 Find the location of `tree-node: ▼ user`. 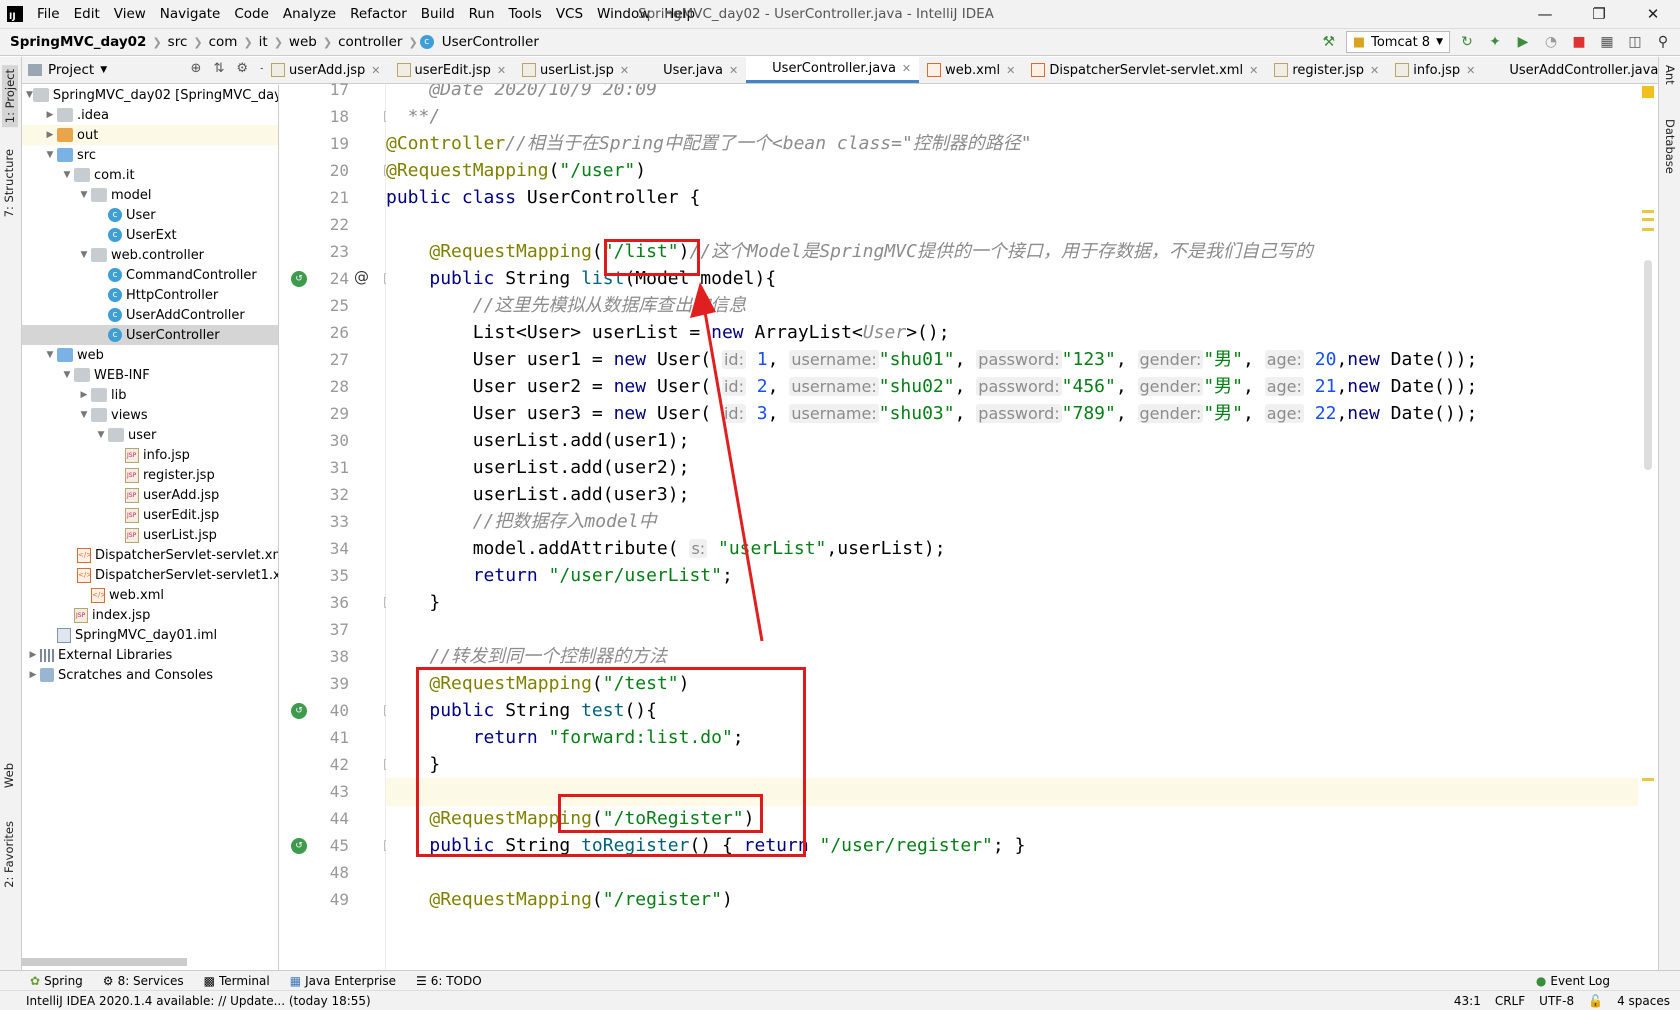

tree-node: ▼ user is located at coordinates (150, 435).